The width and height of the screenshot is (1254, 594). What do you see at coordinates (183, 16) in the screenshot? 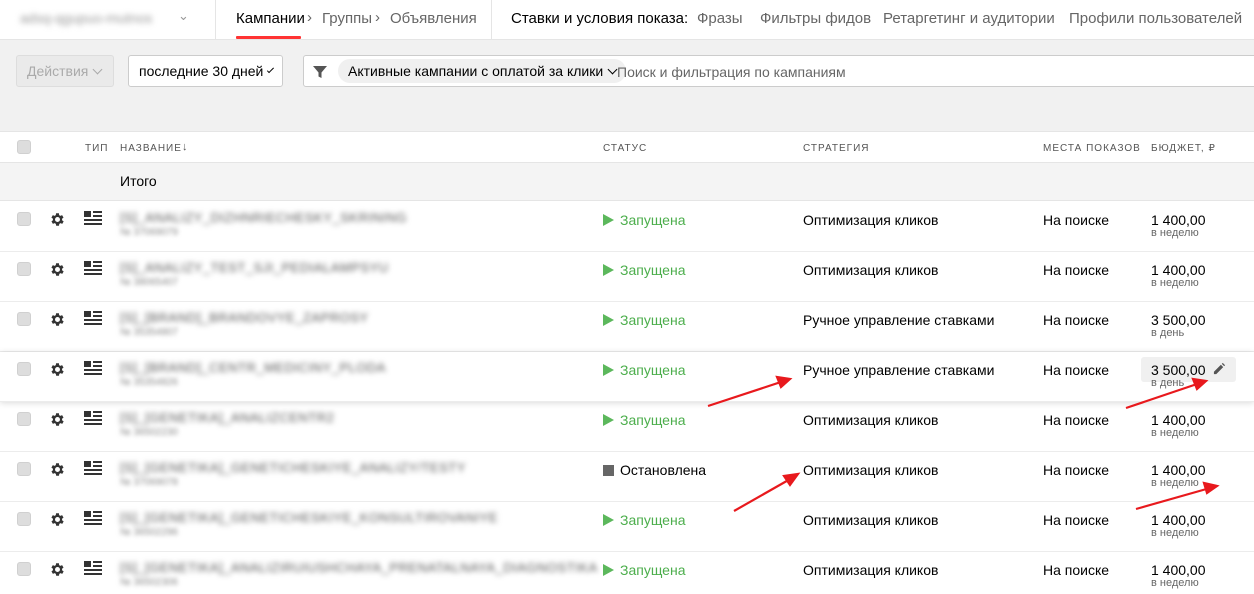
I see `chevron-down-icon: ⌄` at bounding box center [183, 16].